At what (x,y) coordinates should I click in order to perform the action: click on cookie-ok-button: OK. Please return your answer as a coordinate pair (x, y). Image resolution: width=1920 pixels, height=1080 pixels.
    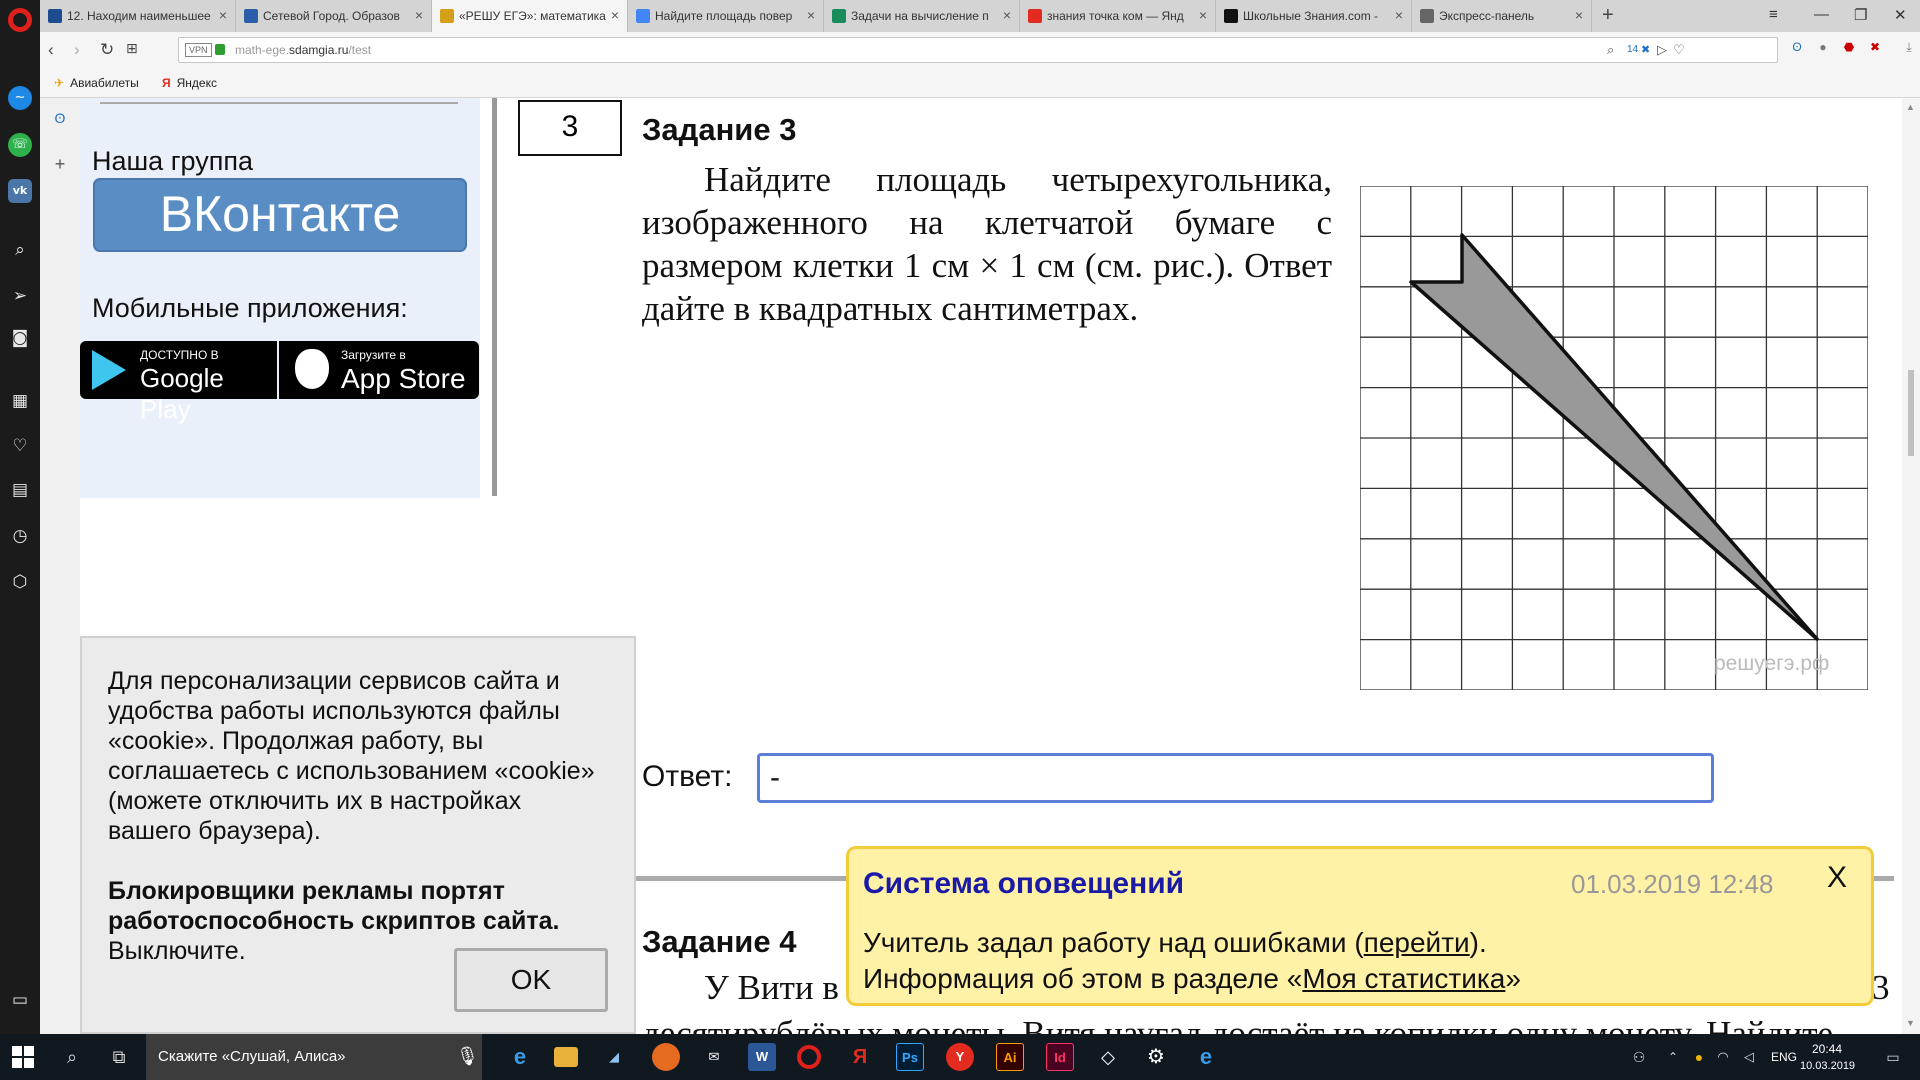
    Looking at the image, I should click on (531, 980).